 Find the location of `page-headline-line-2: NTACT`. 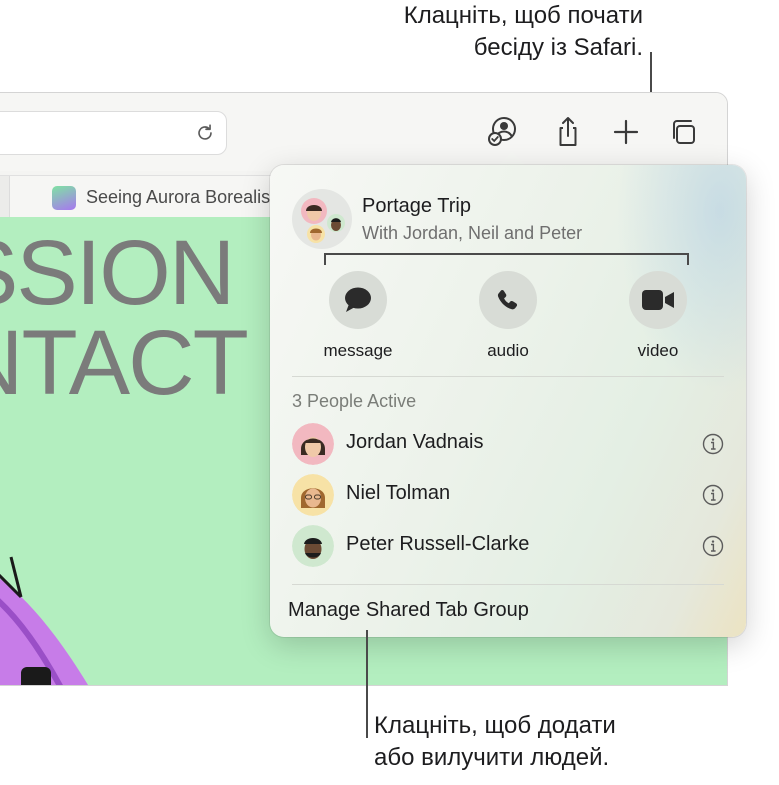

page-headline-line-2: NTACT is located at coordinates (124, 363).